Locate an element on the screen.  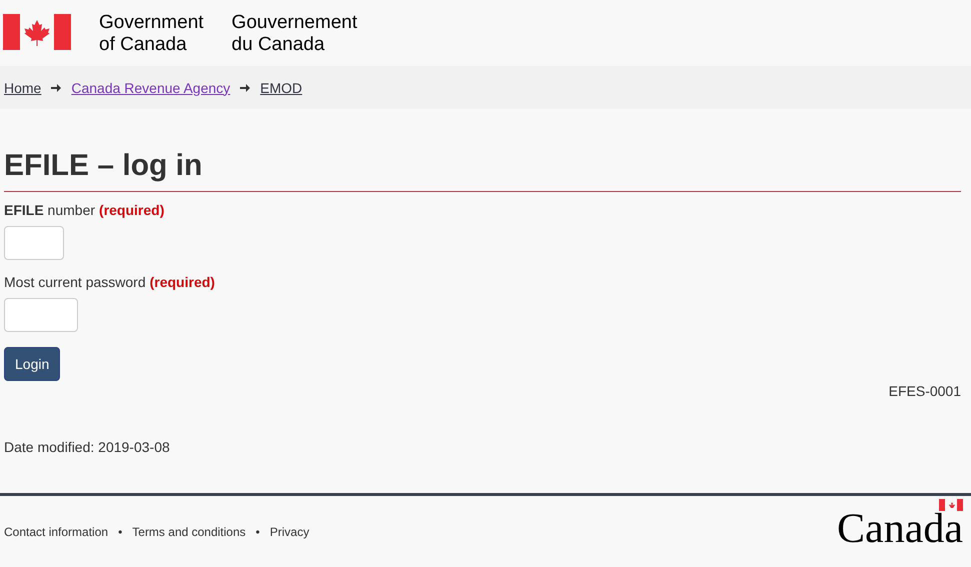
breadcrumb-link: Canada Revenue Agency is located at coordinates (150, 88).